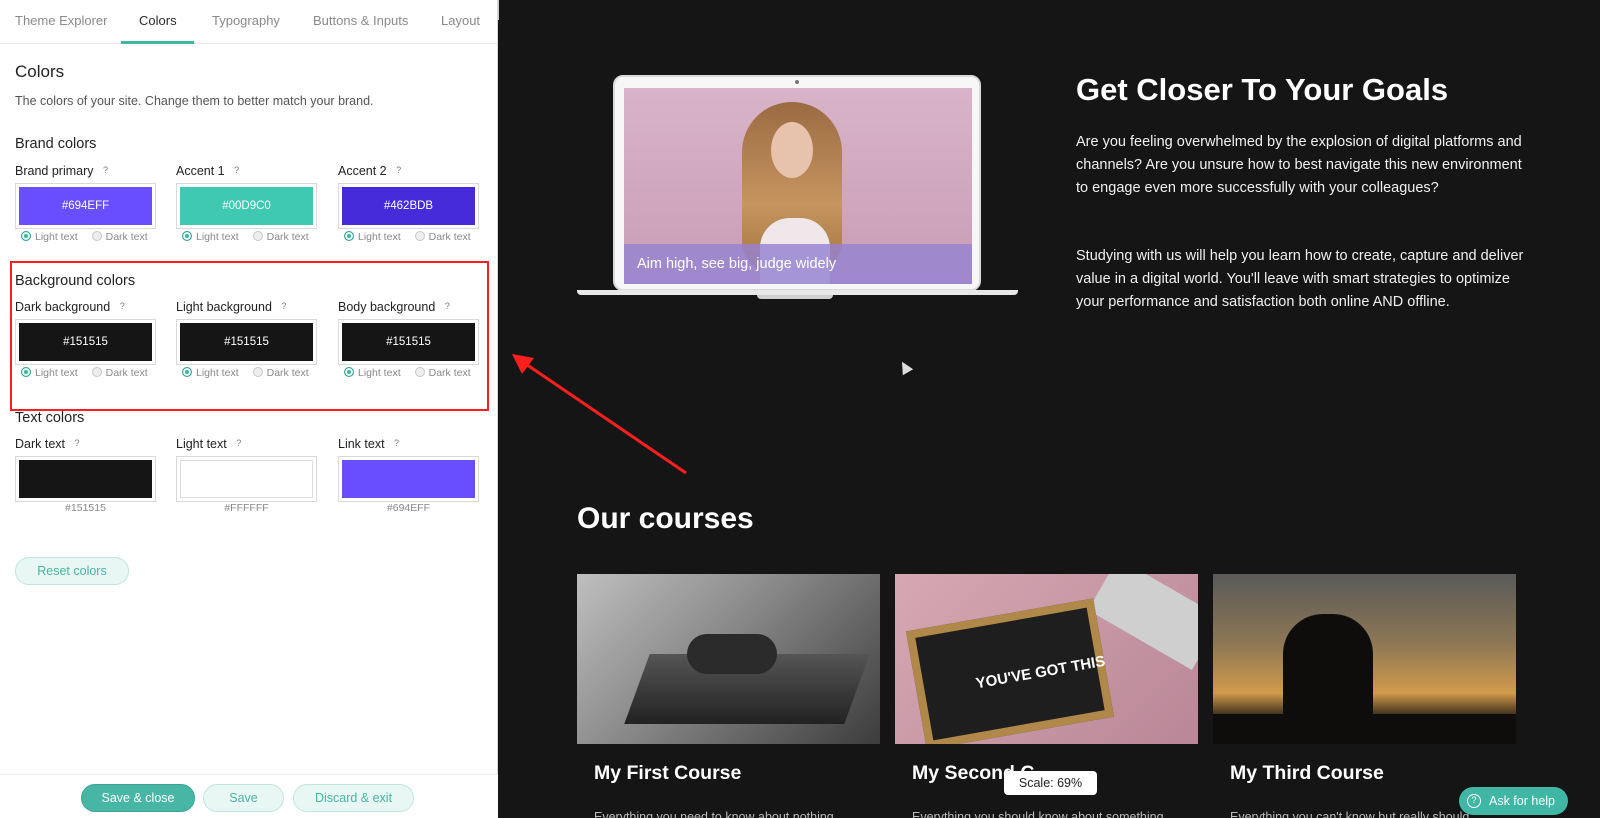 The height and width of the screenshot is (818, 1600). What do you see at coordinates (1262, 89) in the screenshot?
I see `goals-heading: Get Closer To Your Goals` at bounding box center [1262, 89].